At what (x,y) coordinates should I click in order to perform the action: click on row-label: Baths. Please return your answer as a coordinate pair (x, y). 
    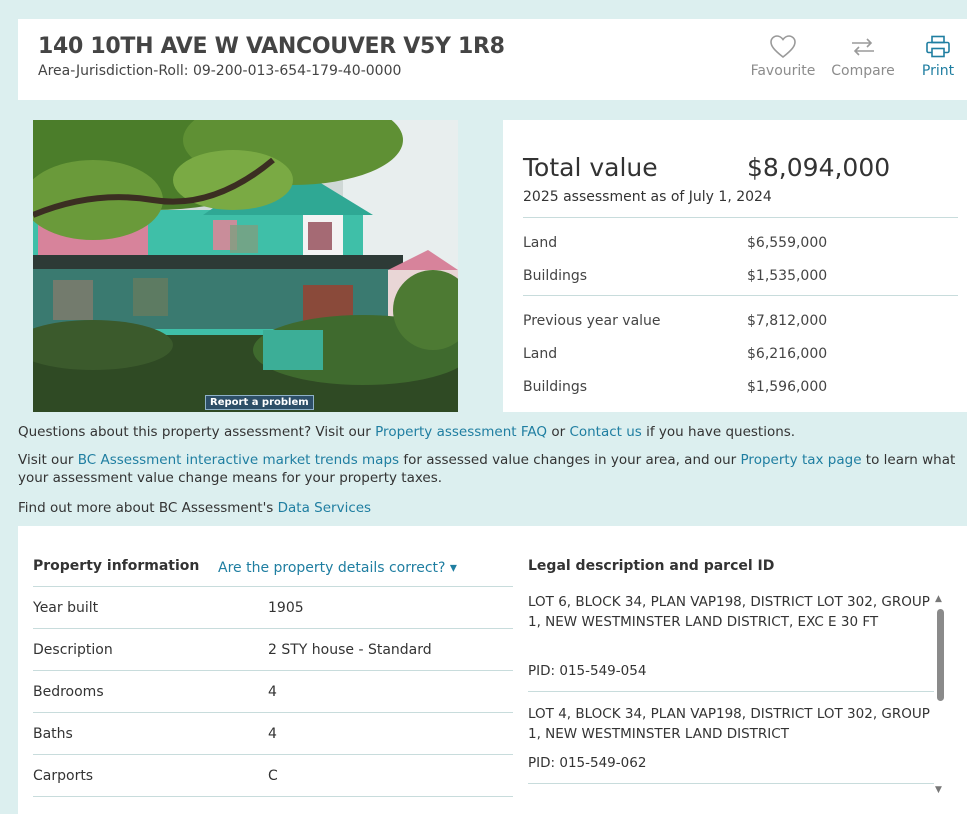
    Looking at the image, I should click on (53, 734).